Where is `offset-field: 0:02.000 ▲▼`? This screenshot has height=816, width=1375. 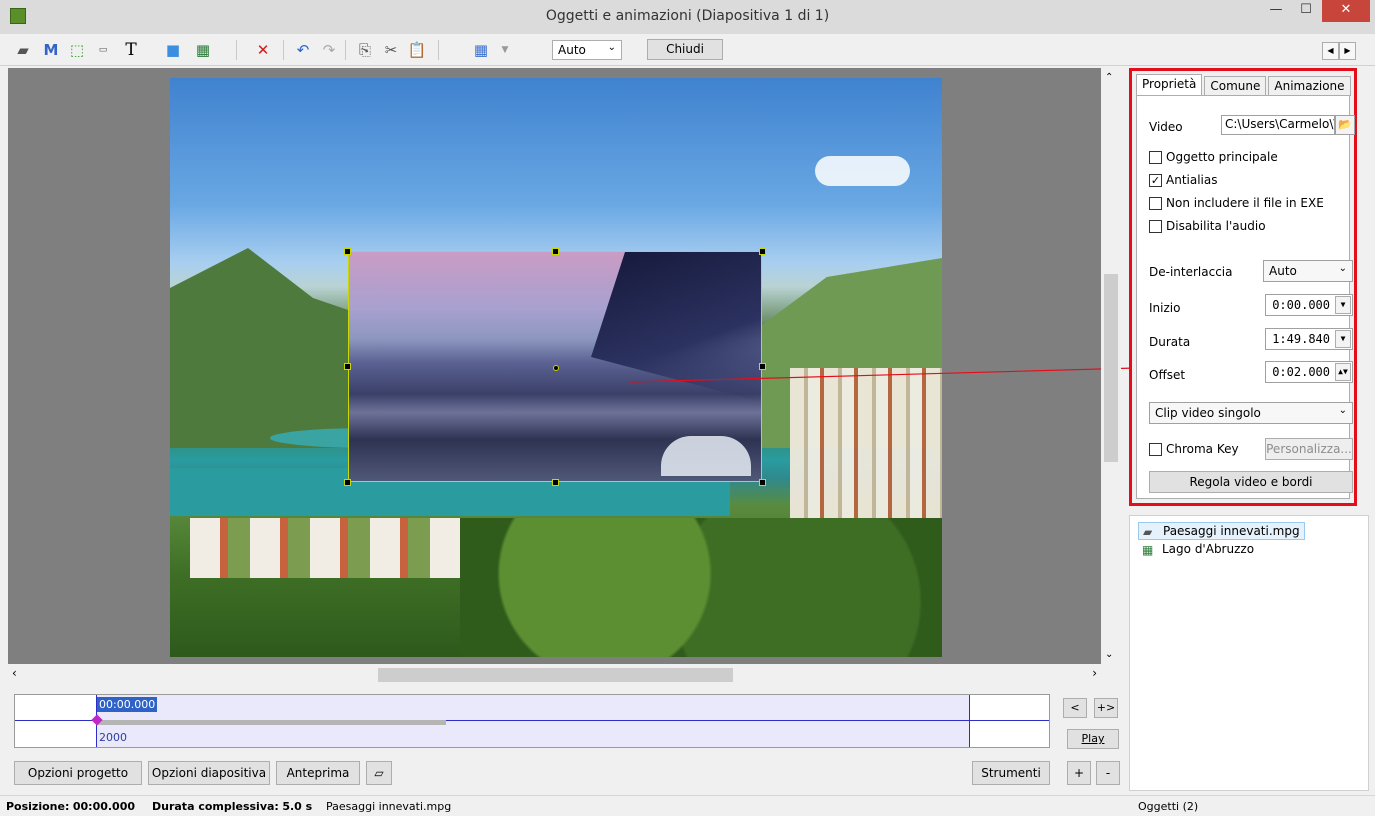 offset-field: 0:02.000 ▲▼ is located at coordinates (1309, 372).